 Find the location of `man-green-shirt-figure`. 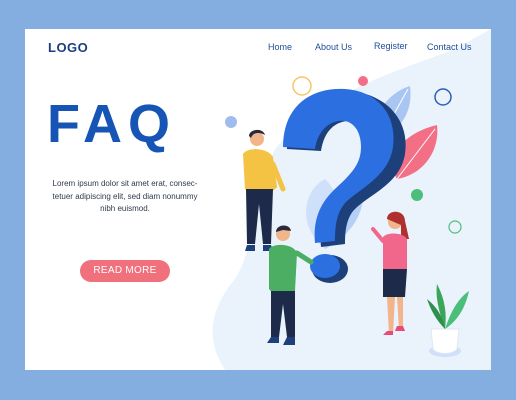

man-green-shirt-figure is located at coordinates (290, 285).